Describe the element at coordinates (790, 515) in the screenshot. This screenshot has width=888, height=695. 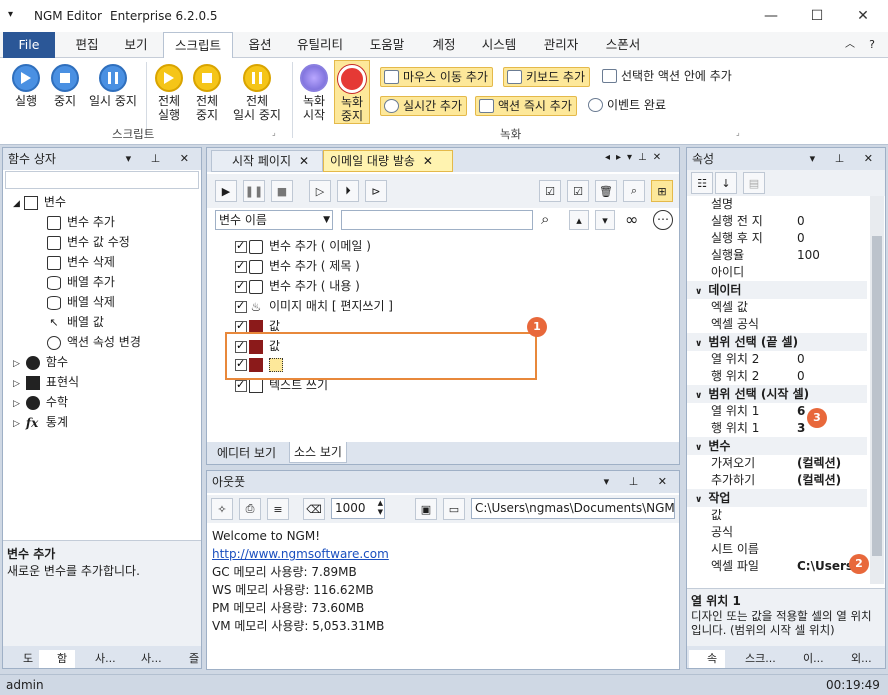
I see `prop-value: 값` at that location.